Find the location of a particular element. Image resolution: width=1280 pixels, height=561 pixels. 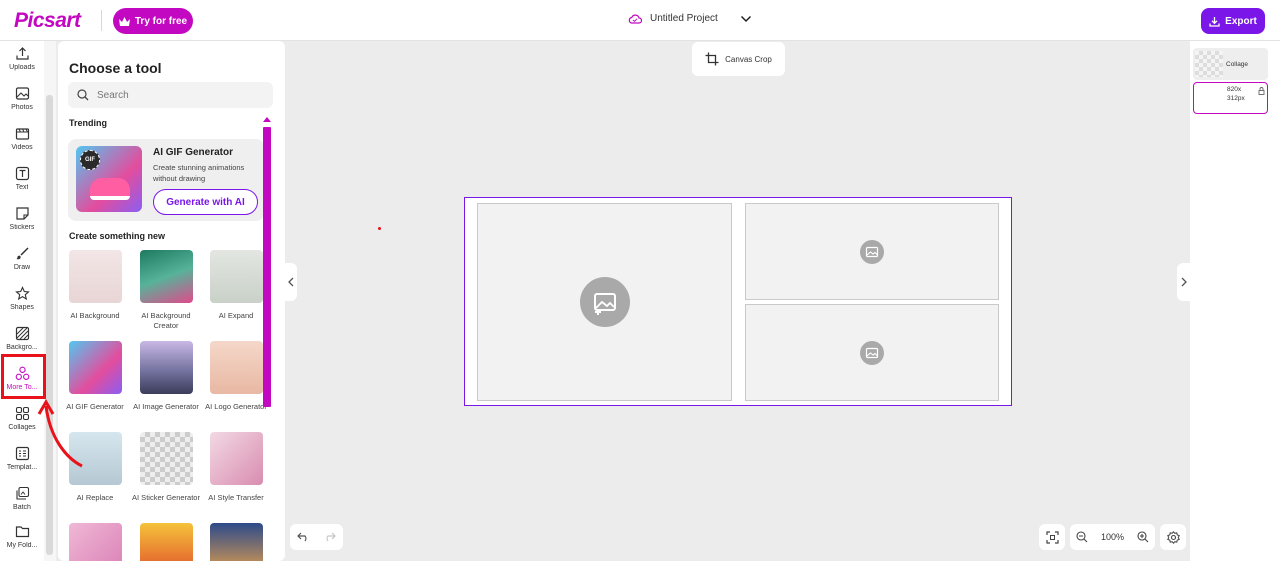

rail-item-uploads: Uploads is located at coordinates (22, 62).